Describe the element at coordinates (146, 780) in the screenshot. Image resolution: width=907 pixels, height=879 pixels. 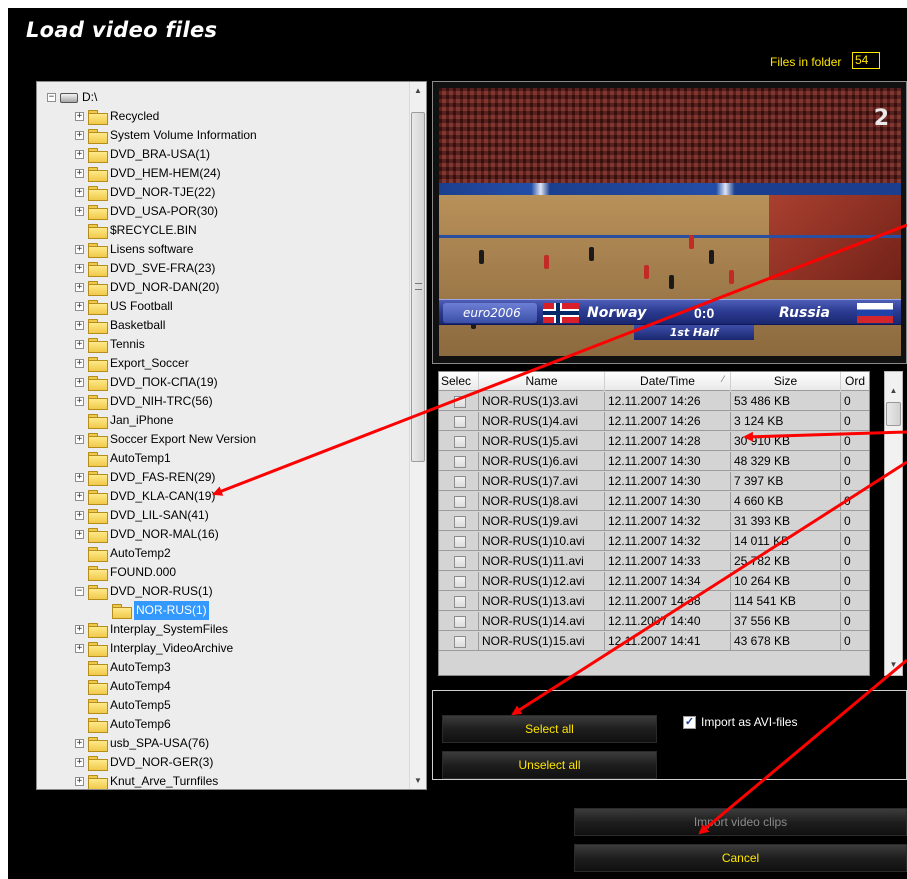
I see `tree-item: + Knut_Arve_Turnfiles` at that location.